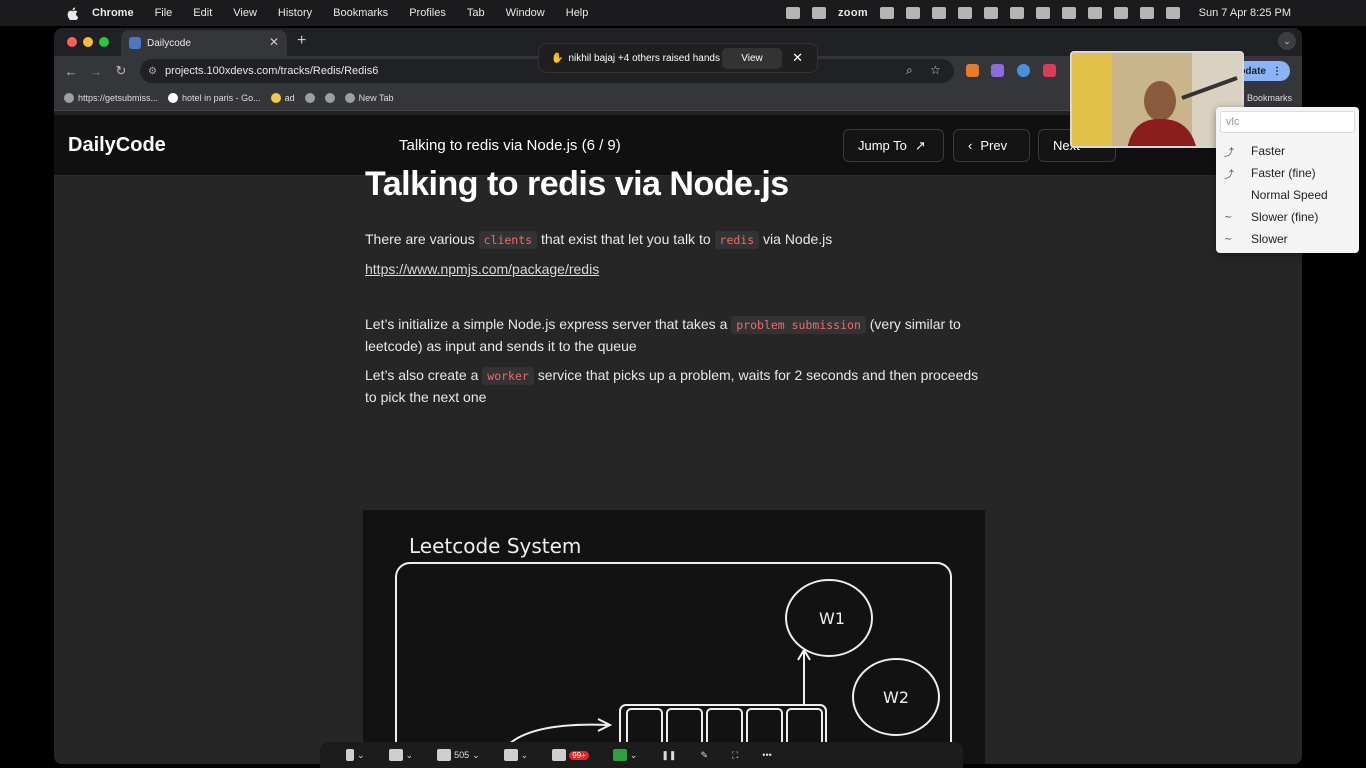 This screenshot has width=1366, height=768. What do you see at coordinates (525, 13) in the screenshot?
I see `menu-window: Window` at bounding box center [525, 13].